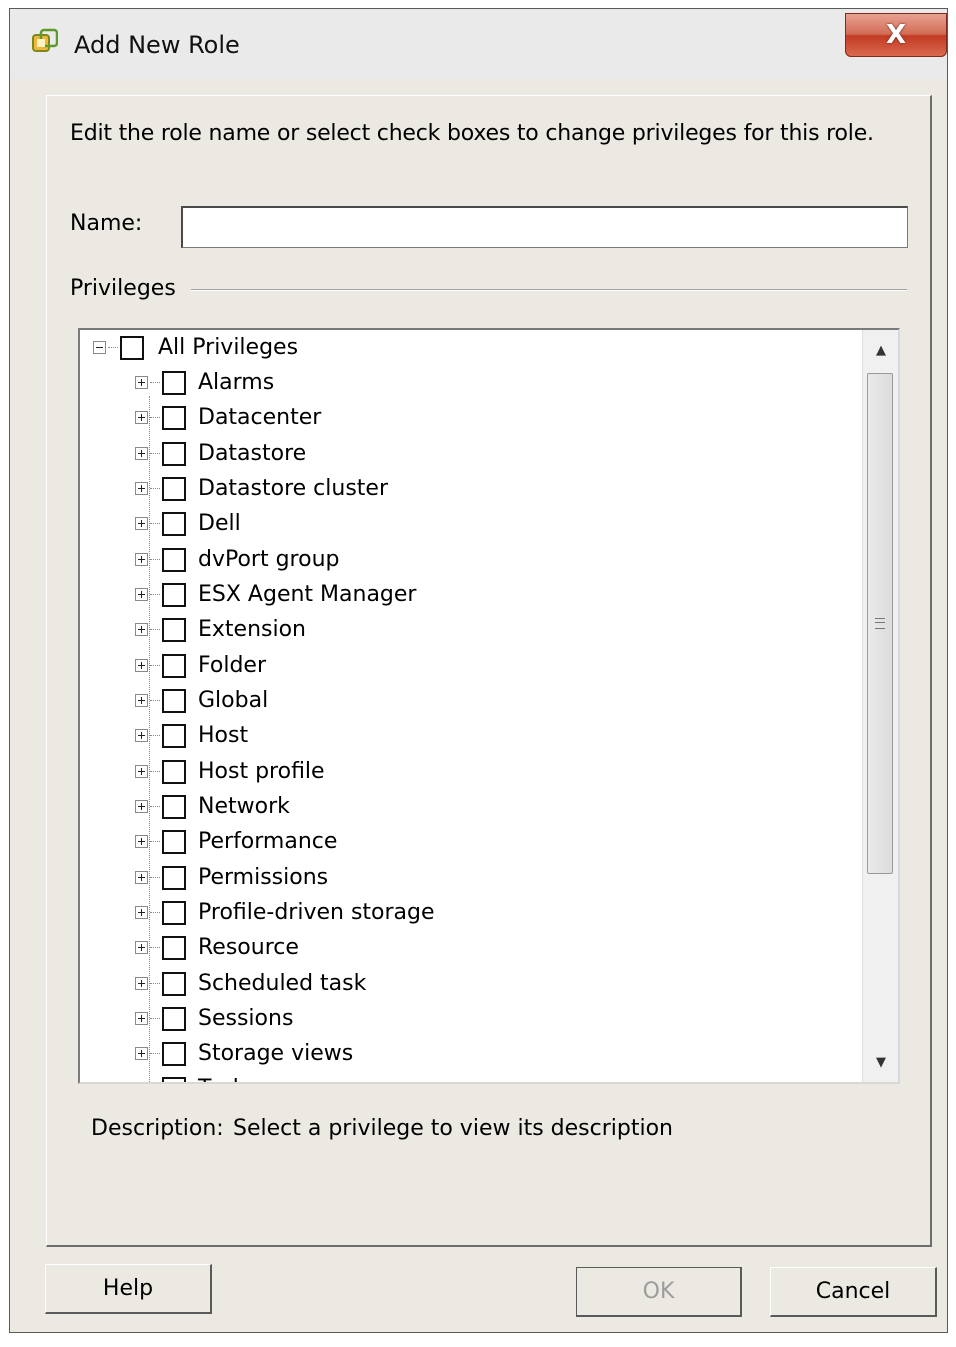 The height and width of the screenshot is (1347, 956). I want to click on tree-item-host: Host, so click(191, 735).